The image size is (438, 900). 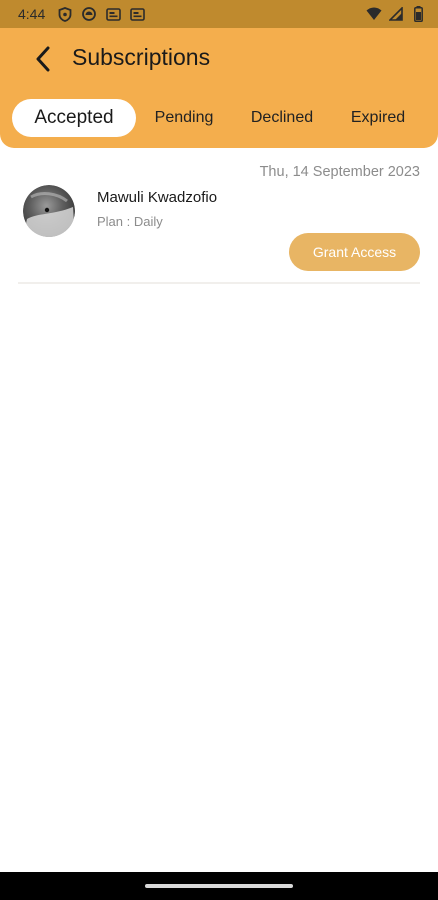 I want to click on status-time: 4:44, so click(x=32, y=14).